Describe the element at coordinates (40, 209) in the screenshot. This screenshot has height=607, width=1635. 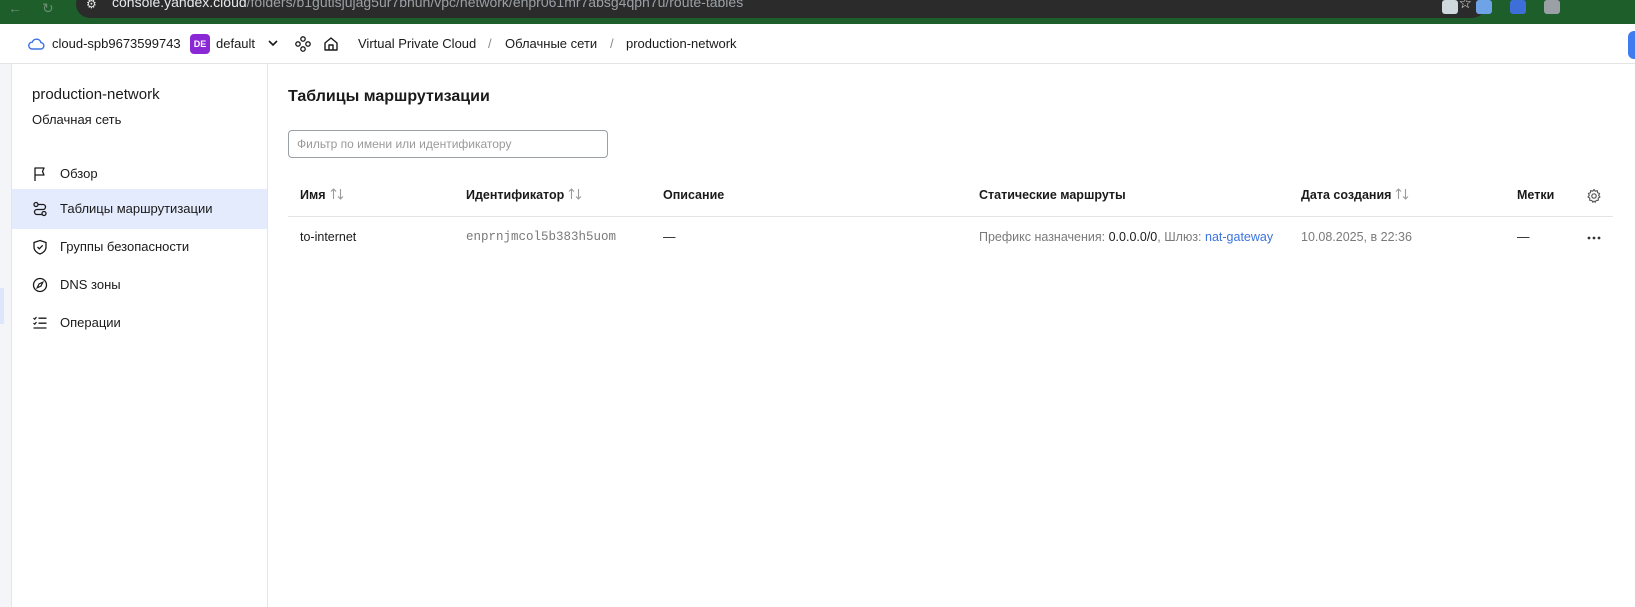
I see `route-icon` at that location.